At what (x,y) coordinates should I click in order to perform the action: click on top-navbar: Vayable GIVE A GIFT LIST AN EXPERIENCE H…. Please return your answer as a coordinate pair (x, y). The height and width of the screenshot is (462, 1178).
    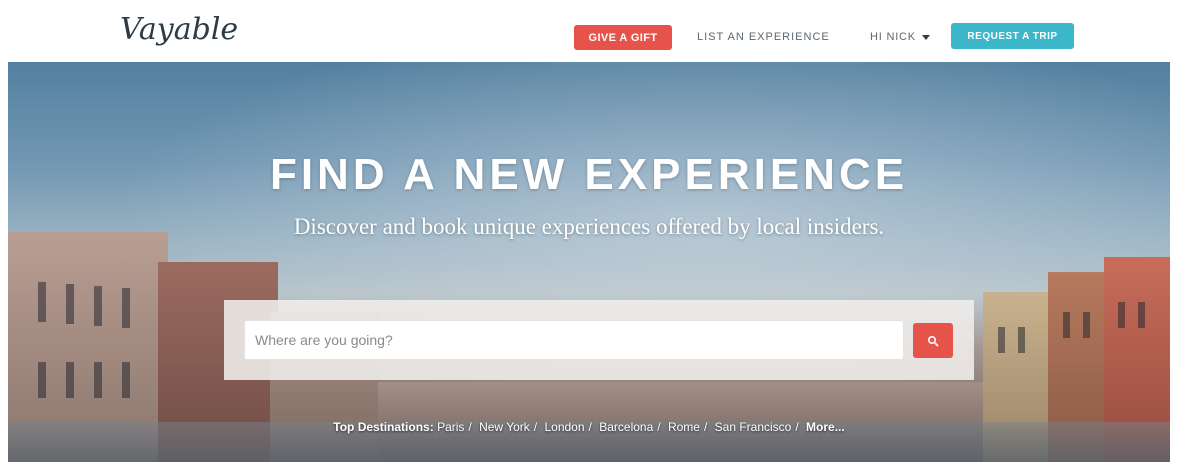
    Looking at the image, I should click on (589, 31).